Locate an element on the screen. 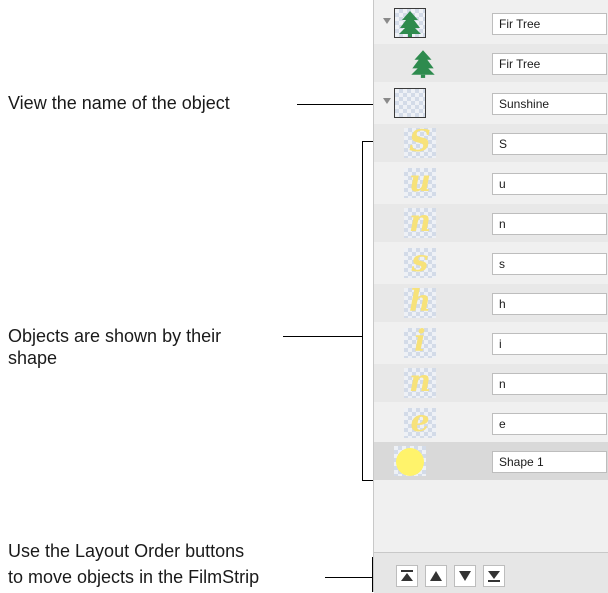 This screenshot has width=608, height=593. move-to-bottom-icon is located at coordinates (494, 576).